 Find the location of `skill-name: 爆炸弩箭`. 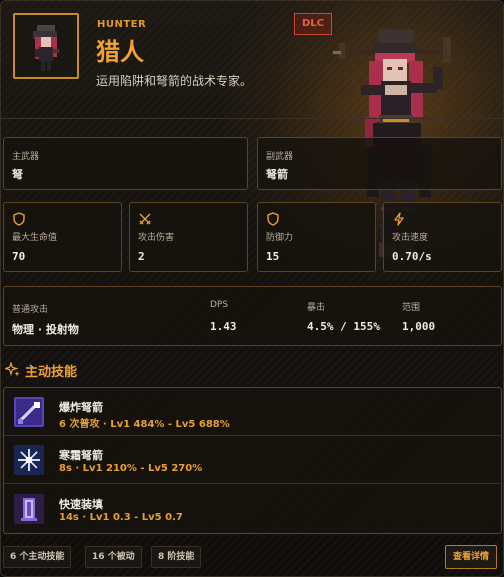

skill-name: 爆炸弩箭 is located at coordinates (81, 407).